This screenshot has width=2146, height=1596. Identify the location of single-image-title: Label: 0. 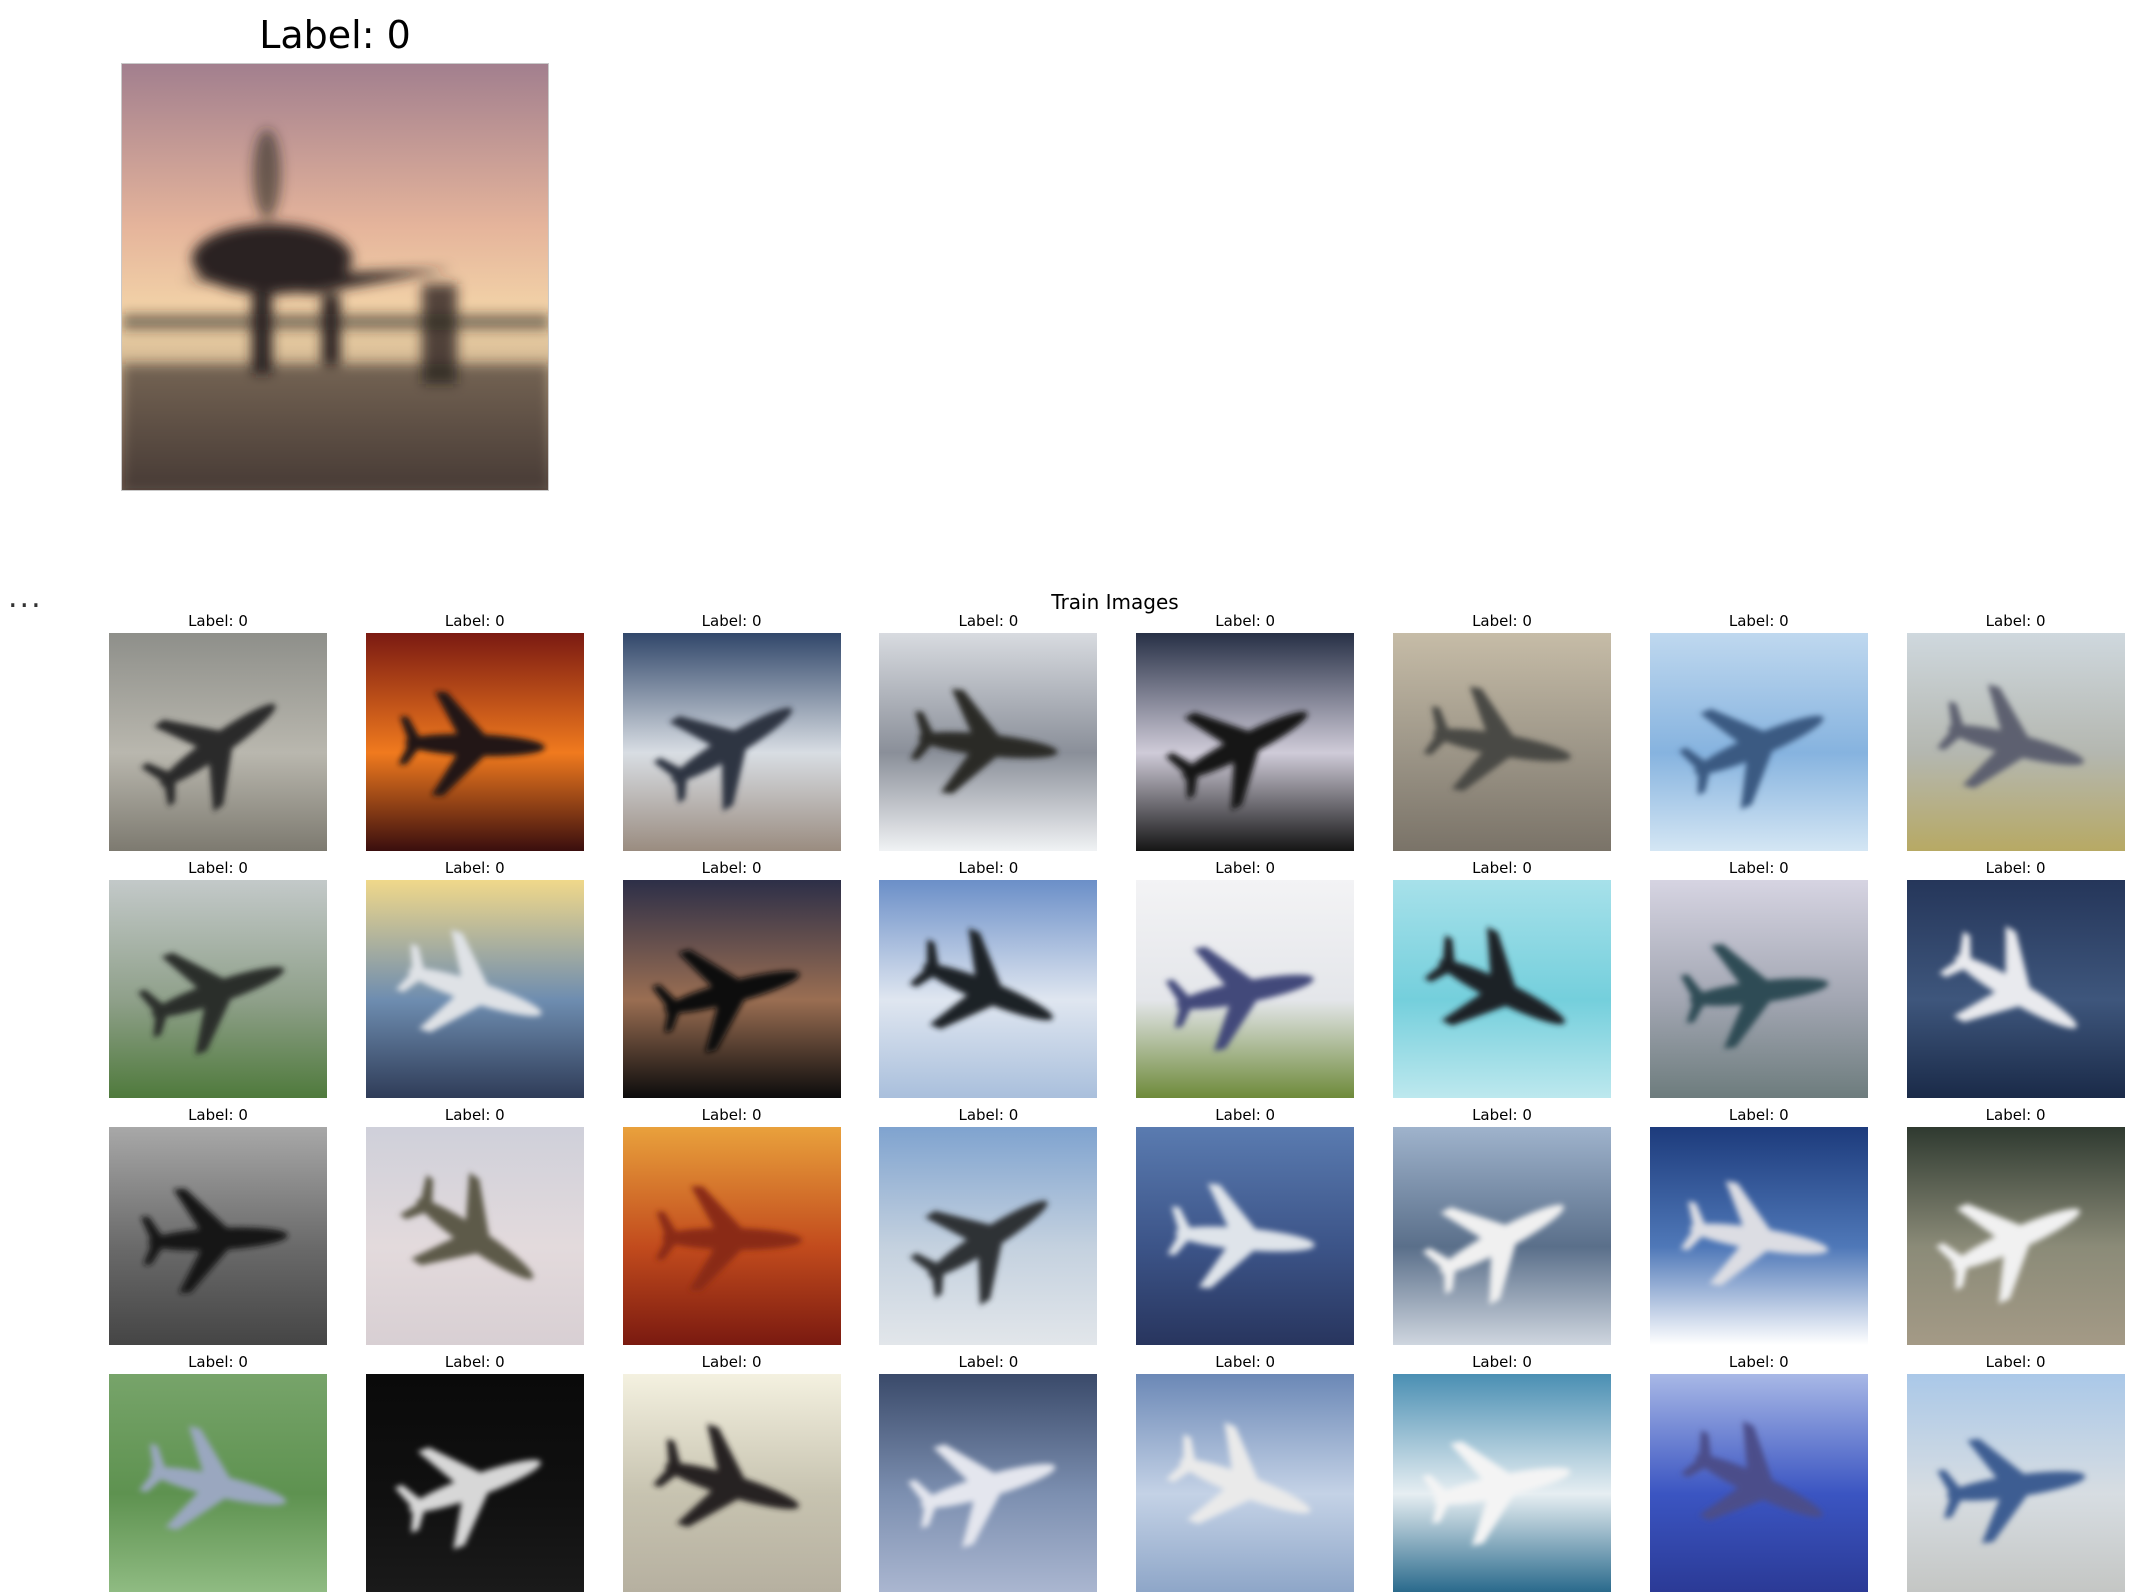
(335, 35).